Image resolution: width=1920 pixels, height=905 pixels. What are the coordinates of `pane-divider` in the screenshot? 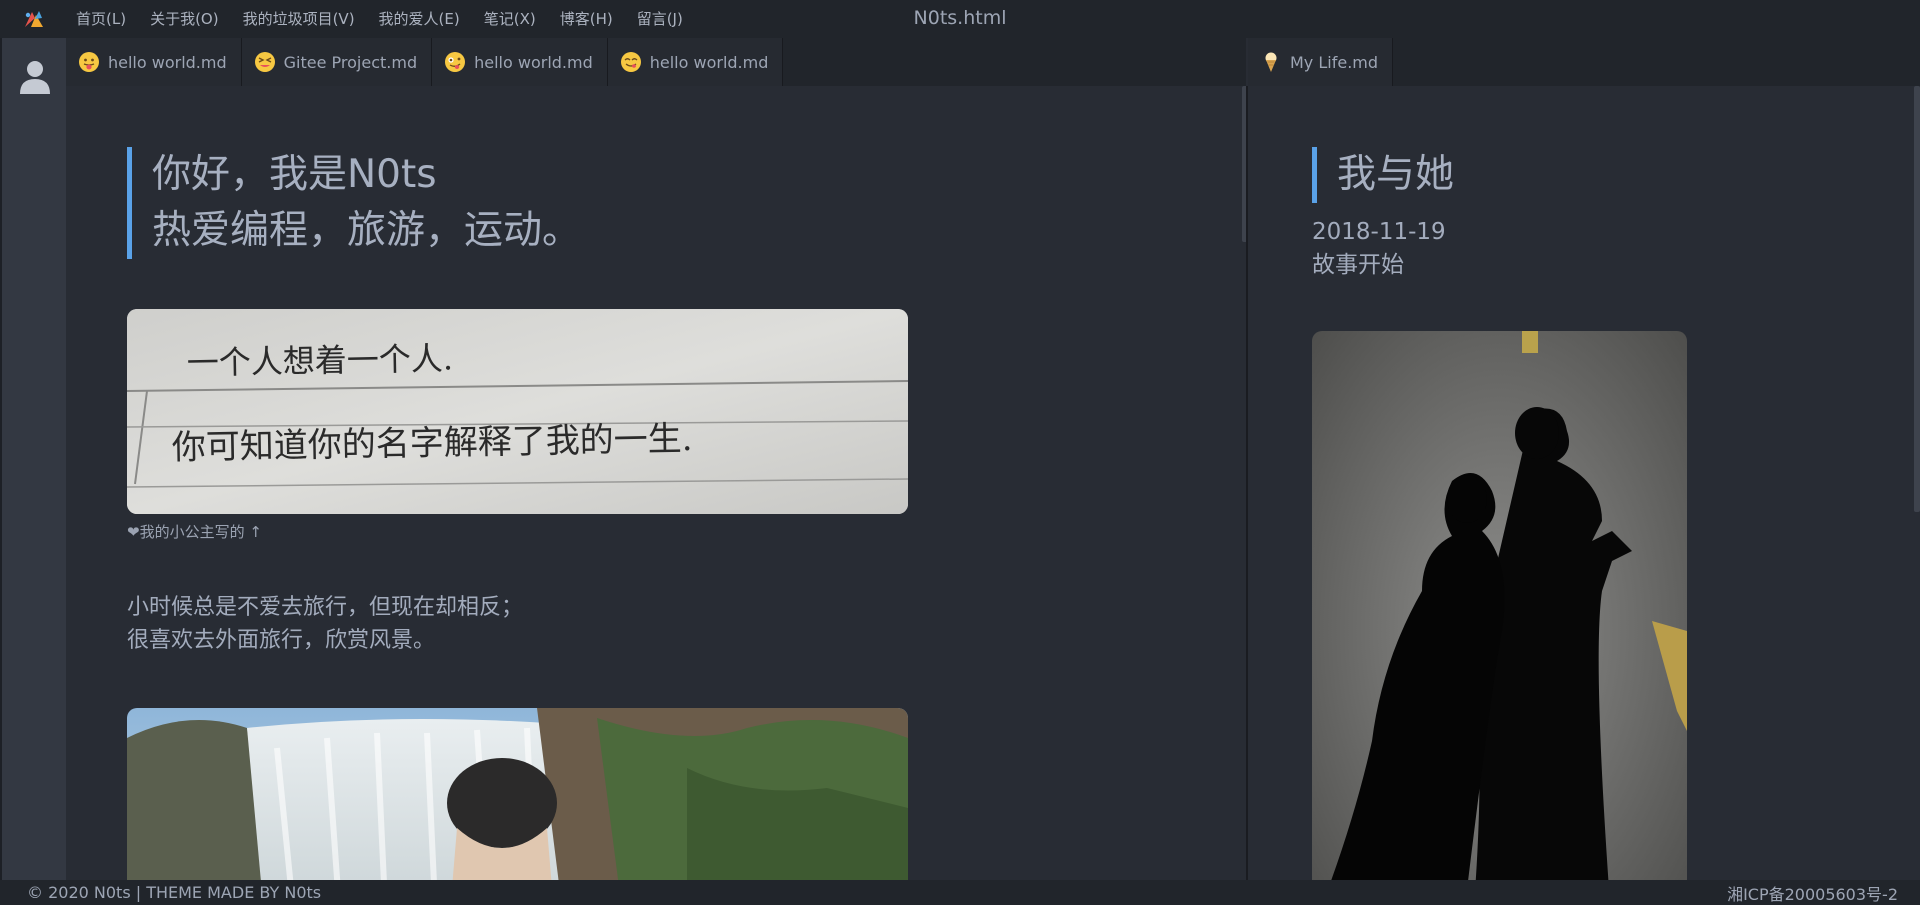 It's located at (1247, 483).